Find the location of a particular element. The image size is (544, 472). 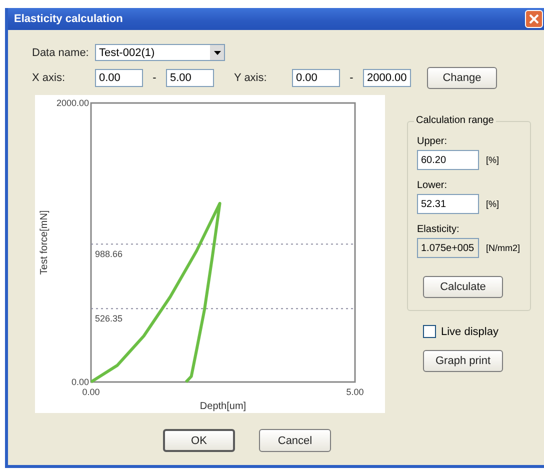

lower-label: Lower: is located at coordinates (432, 185).